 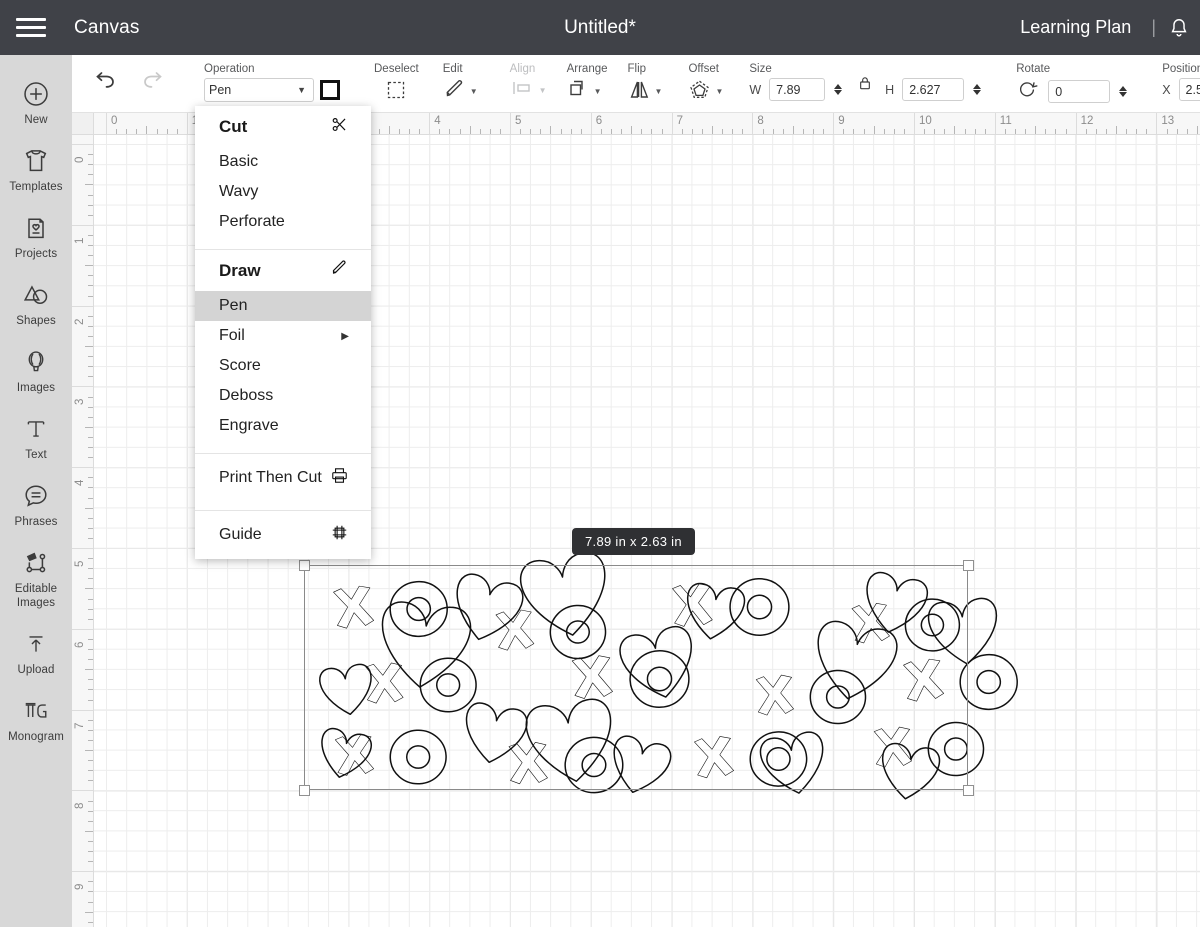 I want to click on undo-arrow-icon, so click(x=104, y=83).